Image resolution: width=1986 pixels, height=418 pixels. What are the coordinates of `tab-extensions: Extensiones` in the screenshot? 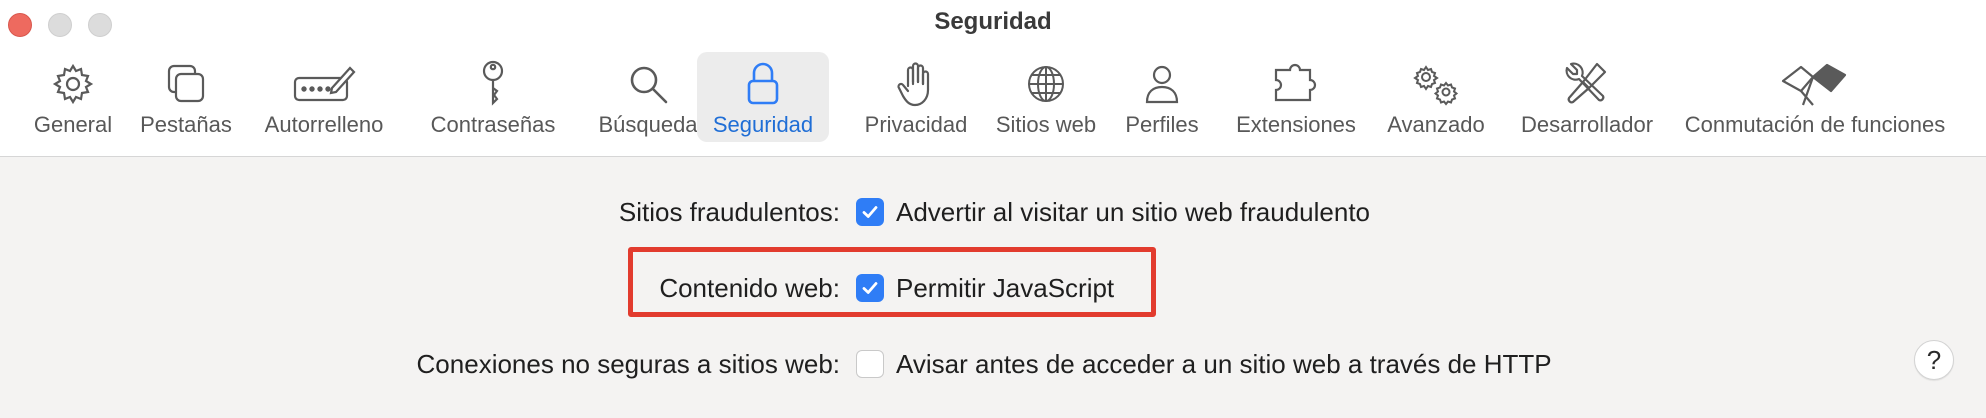 It's located at (1296, 97).